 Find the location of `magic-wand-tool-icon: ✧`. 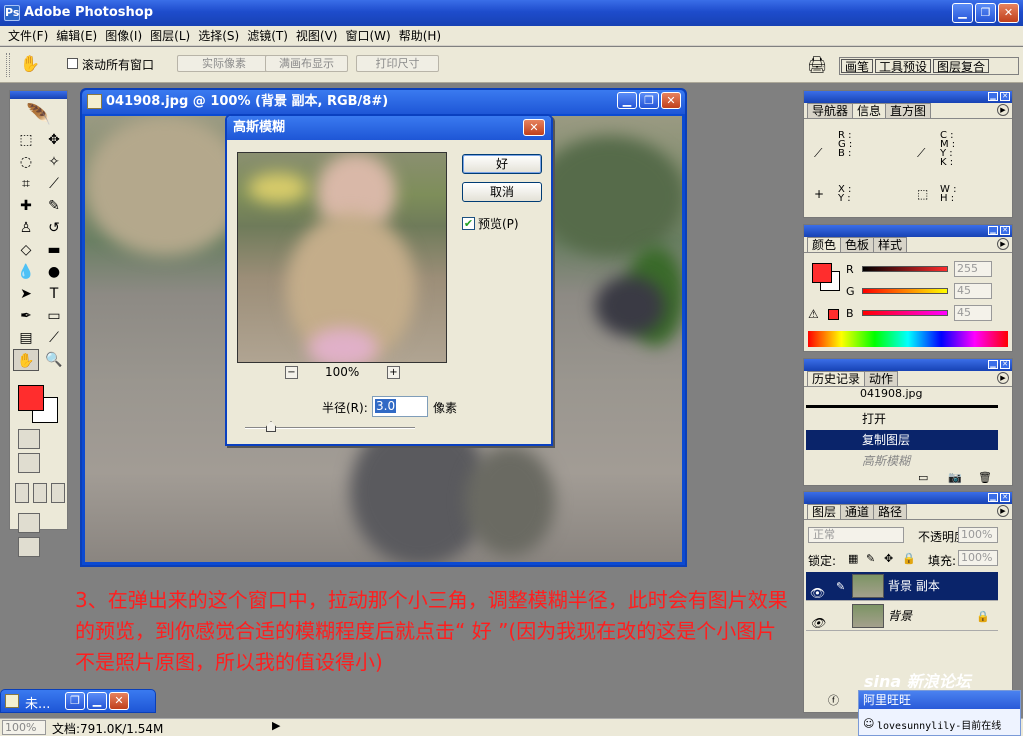

magic-wand-tool-icon: ✧ is located at coordinates (54, 162).